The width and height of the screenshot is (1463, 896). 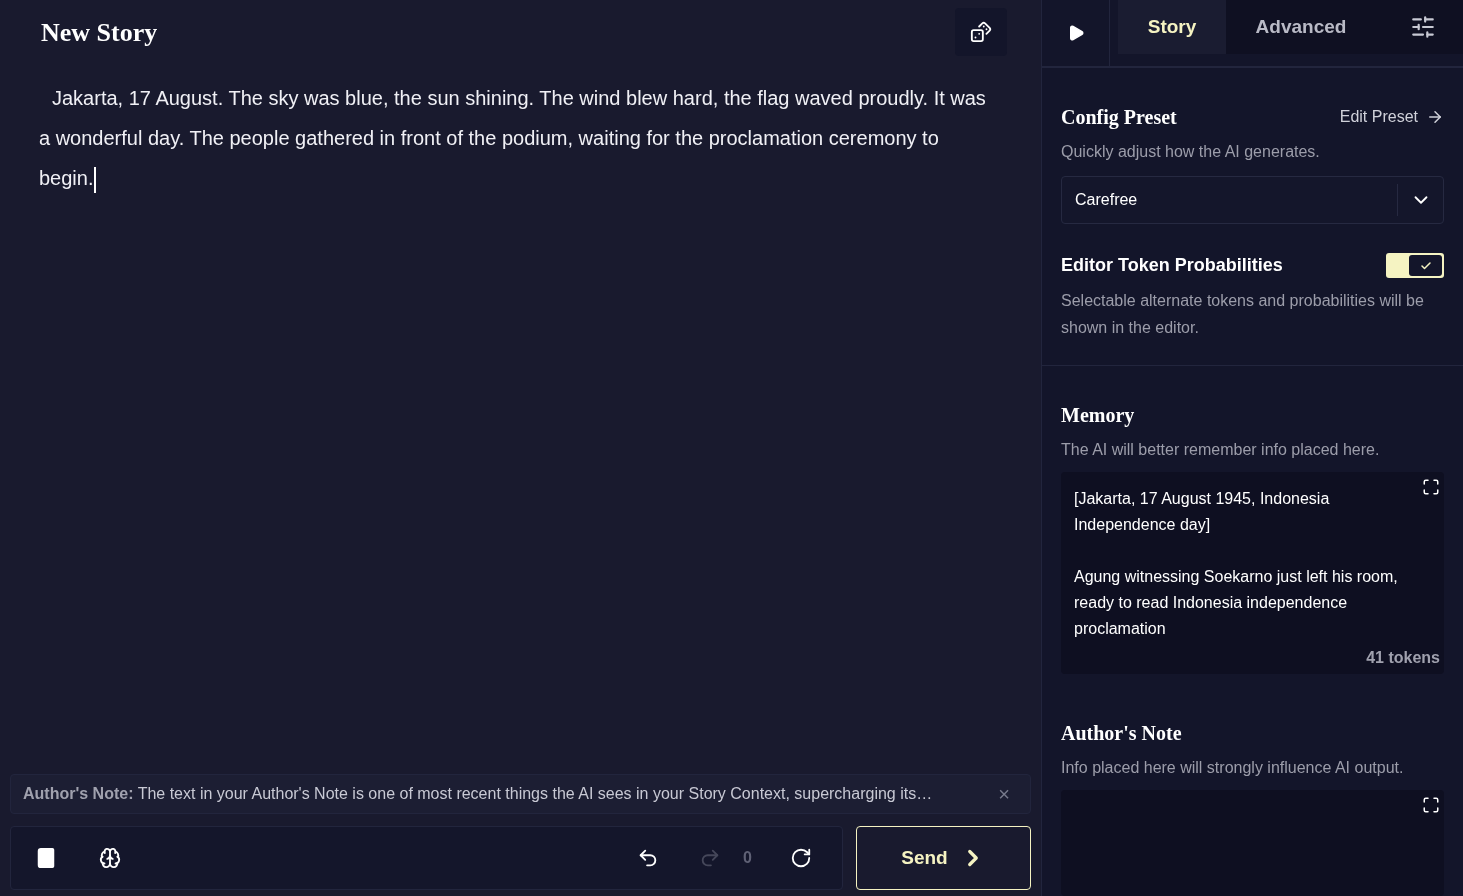 I want to click on authors-note-field, so click(x=1252, y=843).